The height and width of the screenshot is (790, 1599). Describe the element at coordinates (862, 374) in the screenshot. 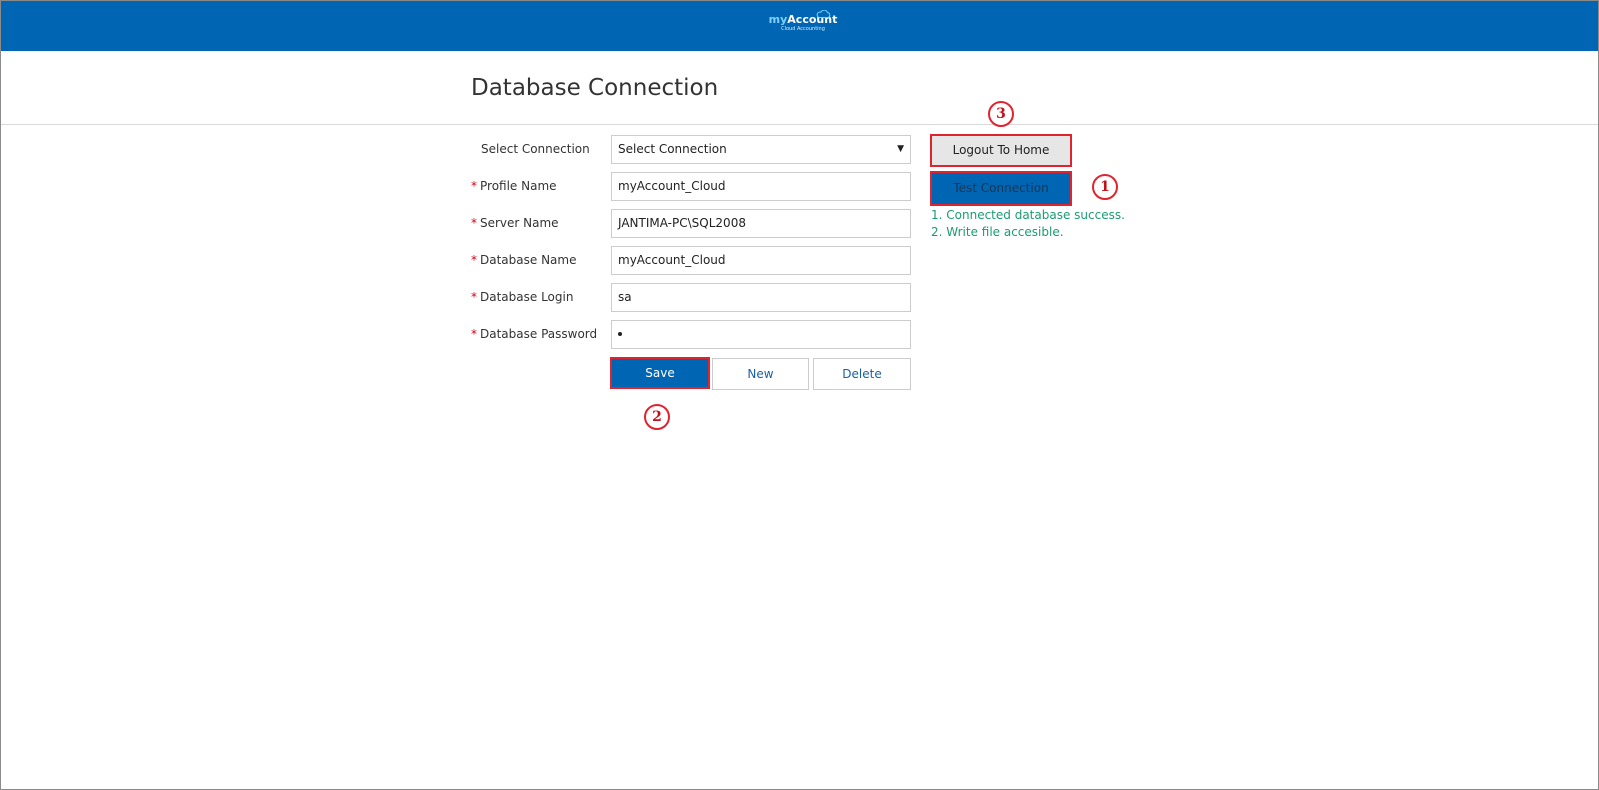

I see `delete-button: Delete` at that location.